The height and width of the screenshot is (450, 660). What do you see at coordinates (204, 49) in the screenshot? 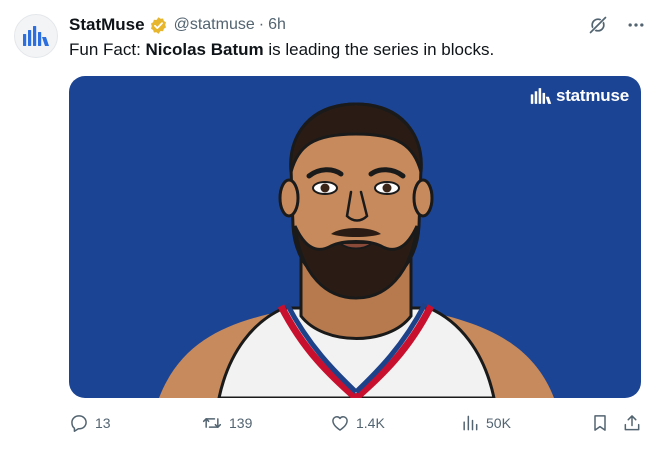
I see `player-name: Nicolas Batum` at bounding box center [204, 49].